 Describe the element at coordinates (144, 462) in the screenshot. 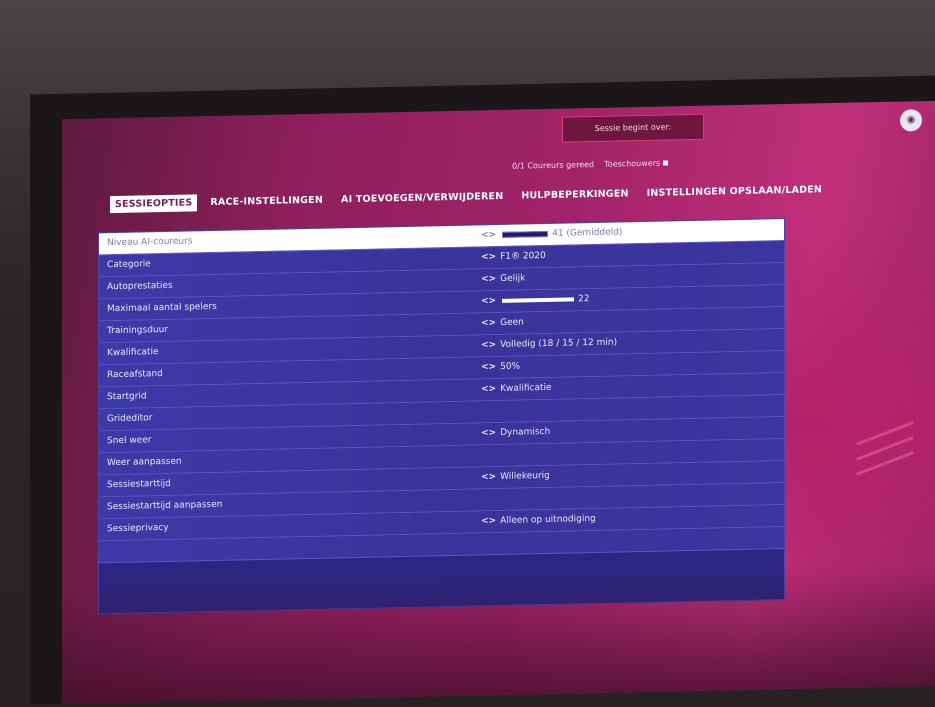

I see `setting-label: Weer aanpassen` at that location.